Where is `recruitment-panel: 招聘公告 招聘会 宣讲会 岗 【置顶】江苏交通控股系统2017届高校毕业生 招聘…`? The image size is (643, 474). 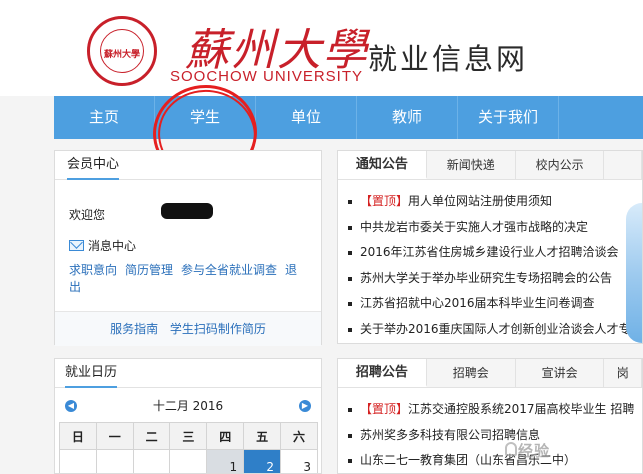
recruitment-panel: 招聘公告 招聘会 宣讲会 岗 【置顶】江苏交通控股系统2017届高校毕业生 招聘… is located at coordinates (490, 416).